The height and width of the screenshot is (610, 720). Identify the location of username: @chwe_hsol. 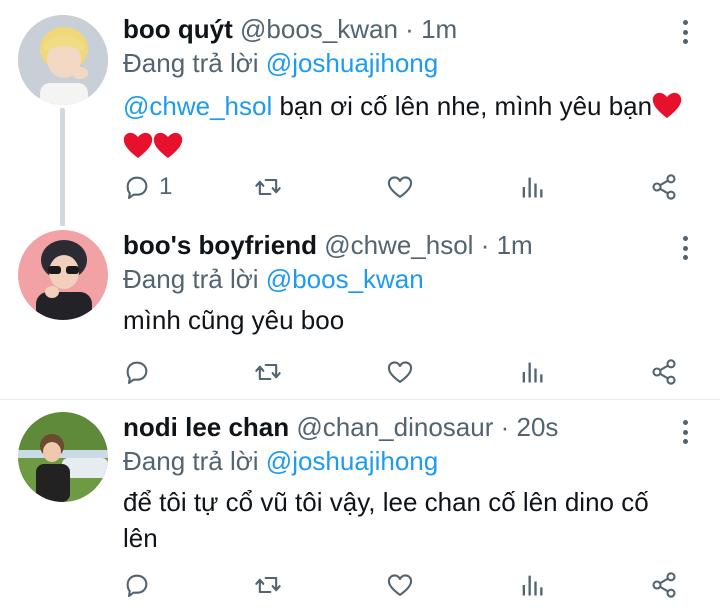
(398, 245).